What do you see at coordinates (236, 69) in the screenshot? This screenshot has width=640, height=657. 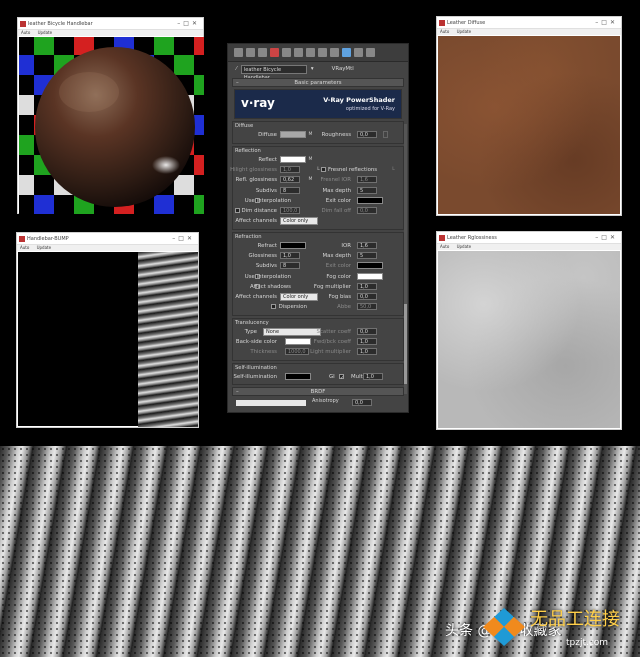 I see `pick-material-icon: ⁄` at bounding box center [236, 69].